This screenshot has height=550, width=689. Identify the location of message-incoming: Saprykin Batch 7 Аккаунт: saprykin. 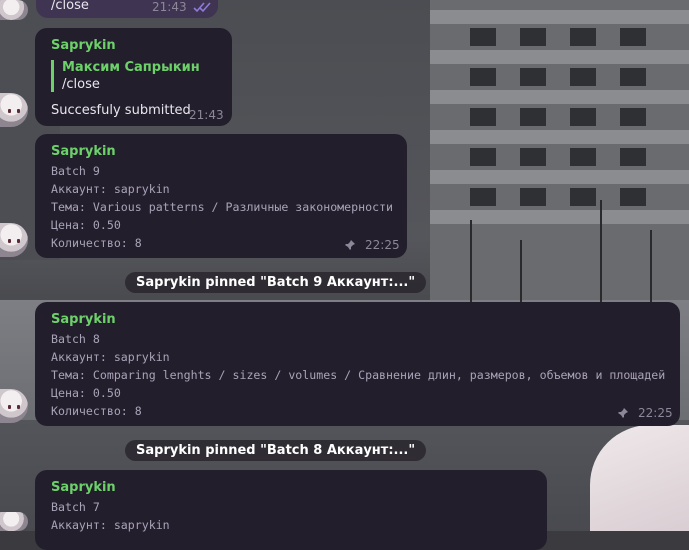
(291, 510).